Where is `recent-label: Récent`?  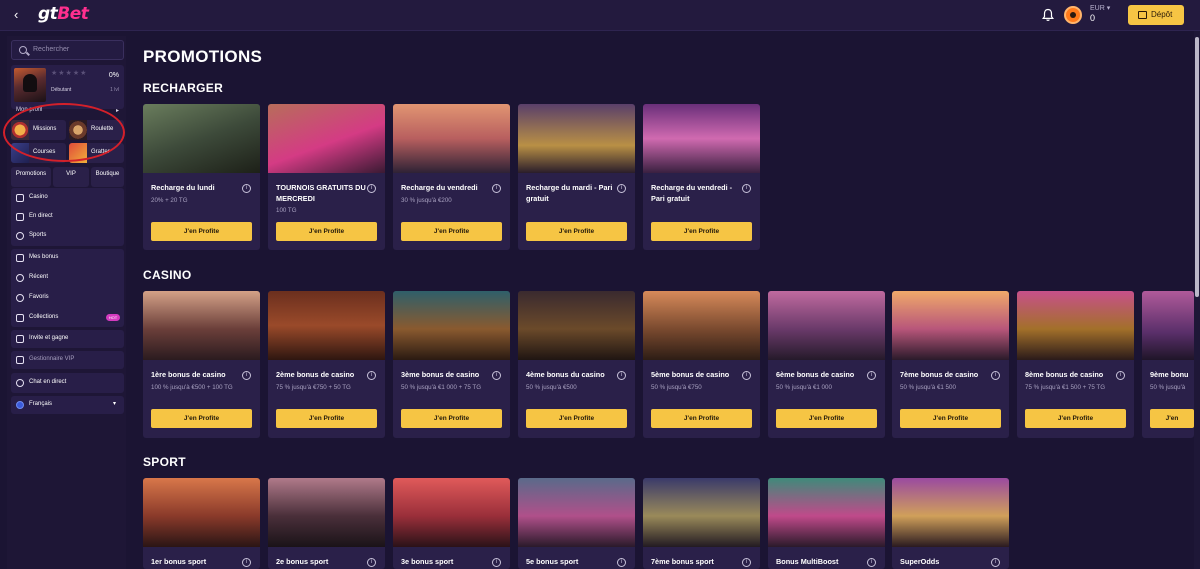
recent-label: Récent is located at coordinates (39, 277).